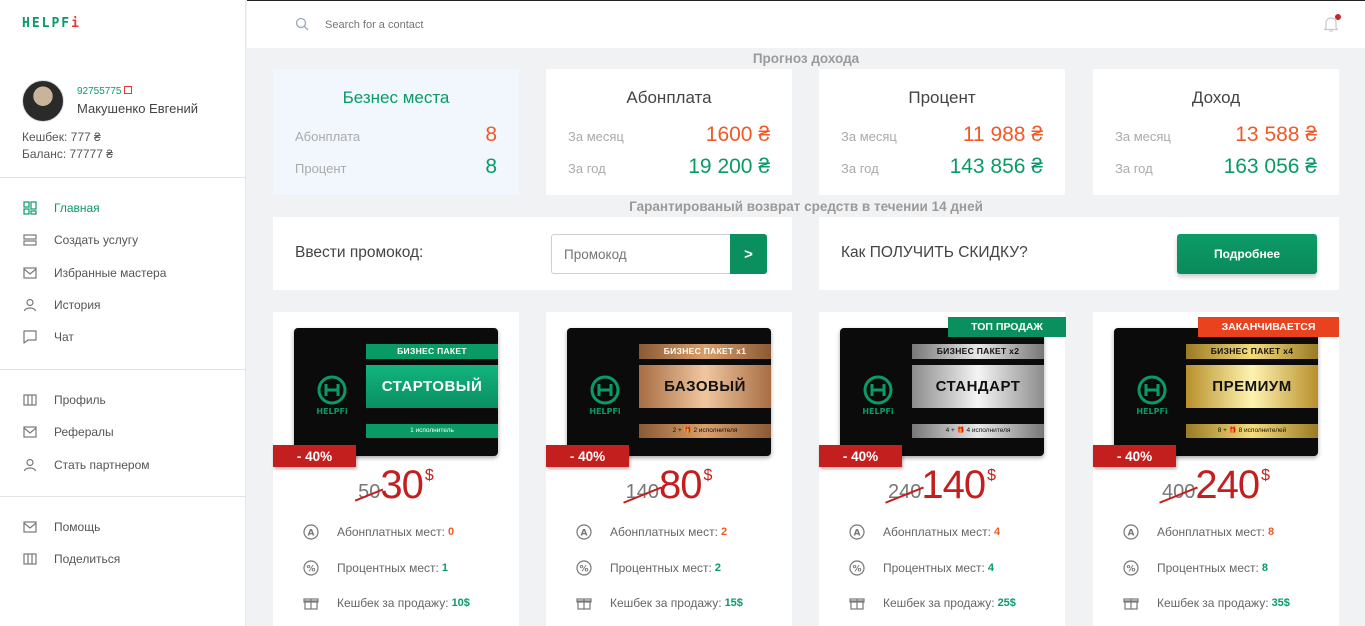 The height and width of the screenshot is (626, 1365). I want to click on sidebar-item-chat: Чат, so click(123, 337).